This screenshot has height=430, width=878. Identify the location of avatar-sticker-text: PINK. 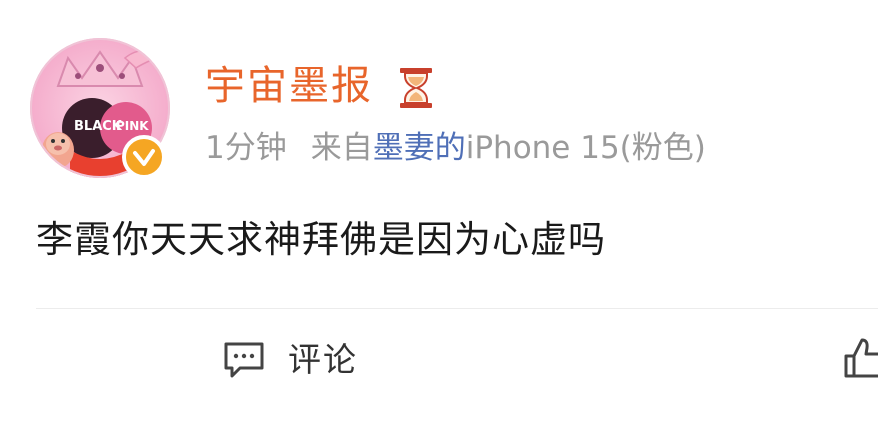
(132, 126).